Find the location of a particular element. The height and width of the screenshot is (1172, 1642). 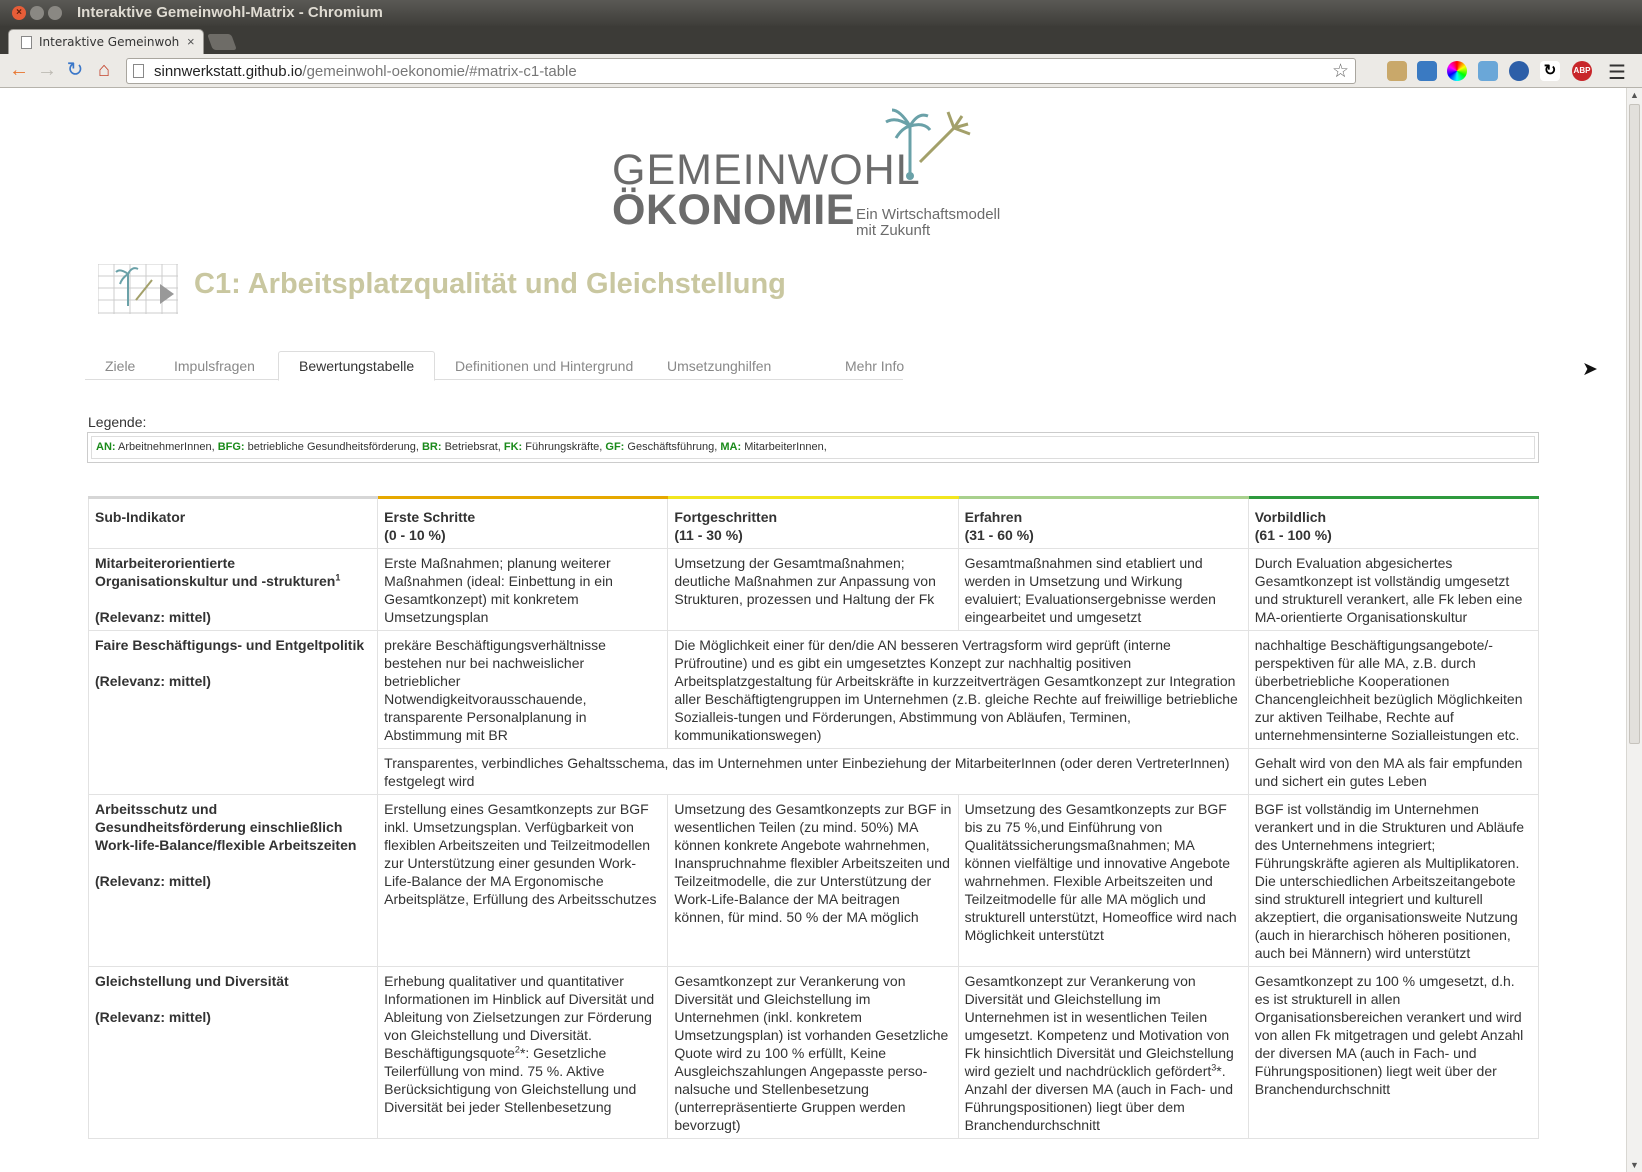

tab-strip: Interaktive Gemeinwohl-M × is located at coordinates (821, 40).